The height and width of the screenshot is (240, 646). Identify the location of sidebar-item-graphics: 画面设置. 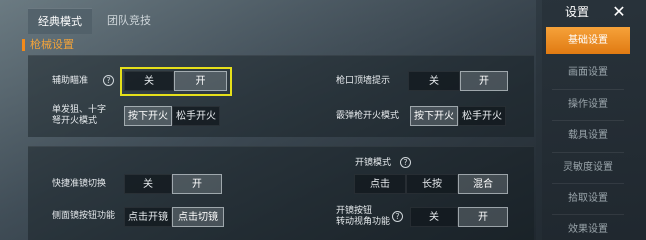
(588, 72).